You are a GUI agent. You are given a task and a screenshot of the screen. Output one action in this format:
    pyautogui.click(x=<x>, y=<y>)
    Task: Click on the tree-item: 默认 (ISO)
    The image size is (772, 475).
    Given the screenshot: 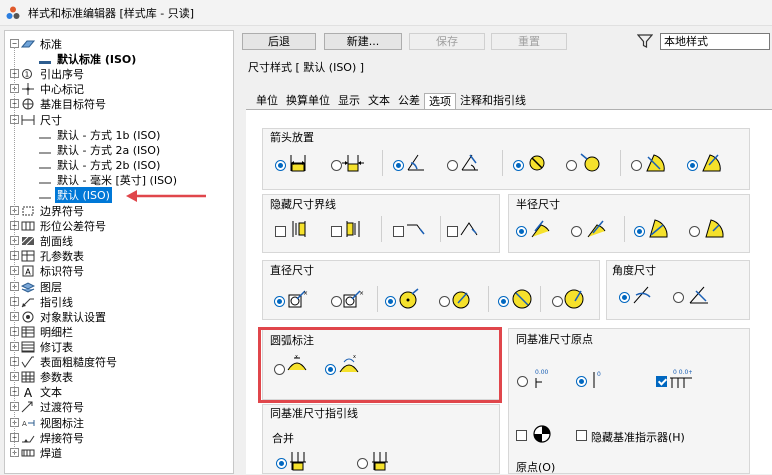 What is the action you would take?
    pyautogui.click(x=69, y=194)
    